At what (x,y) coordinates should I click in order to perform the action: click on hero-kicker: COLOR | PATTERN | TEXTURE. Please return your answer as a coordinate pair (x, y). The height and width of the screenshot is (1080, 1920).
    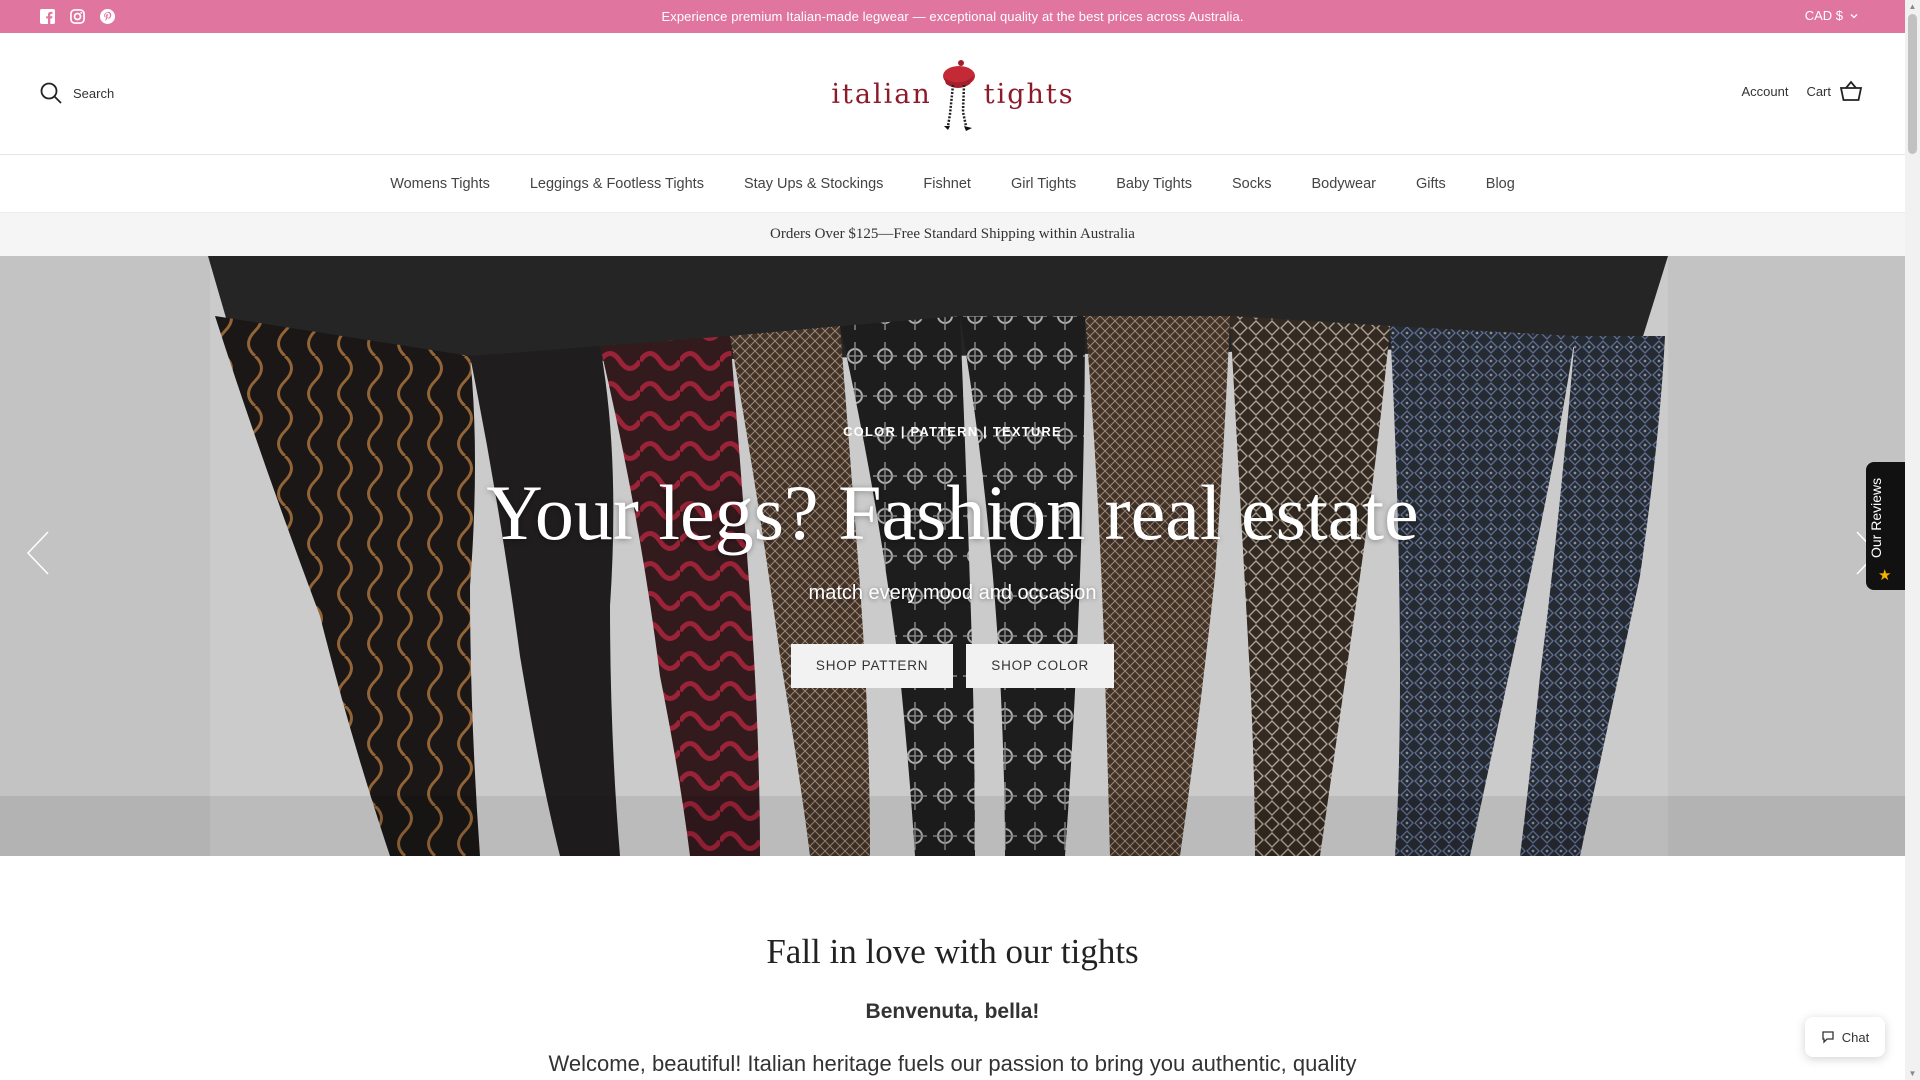
    Looking at the image, I should click on (952, 431).